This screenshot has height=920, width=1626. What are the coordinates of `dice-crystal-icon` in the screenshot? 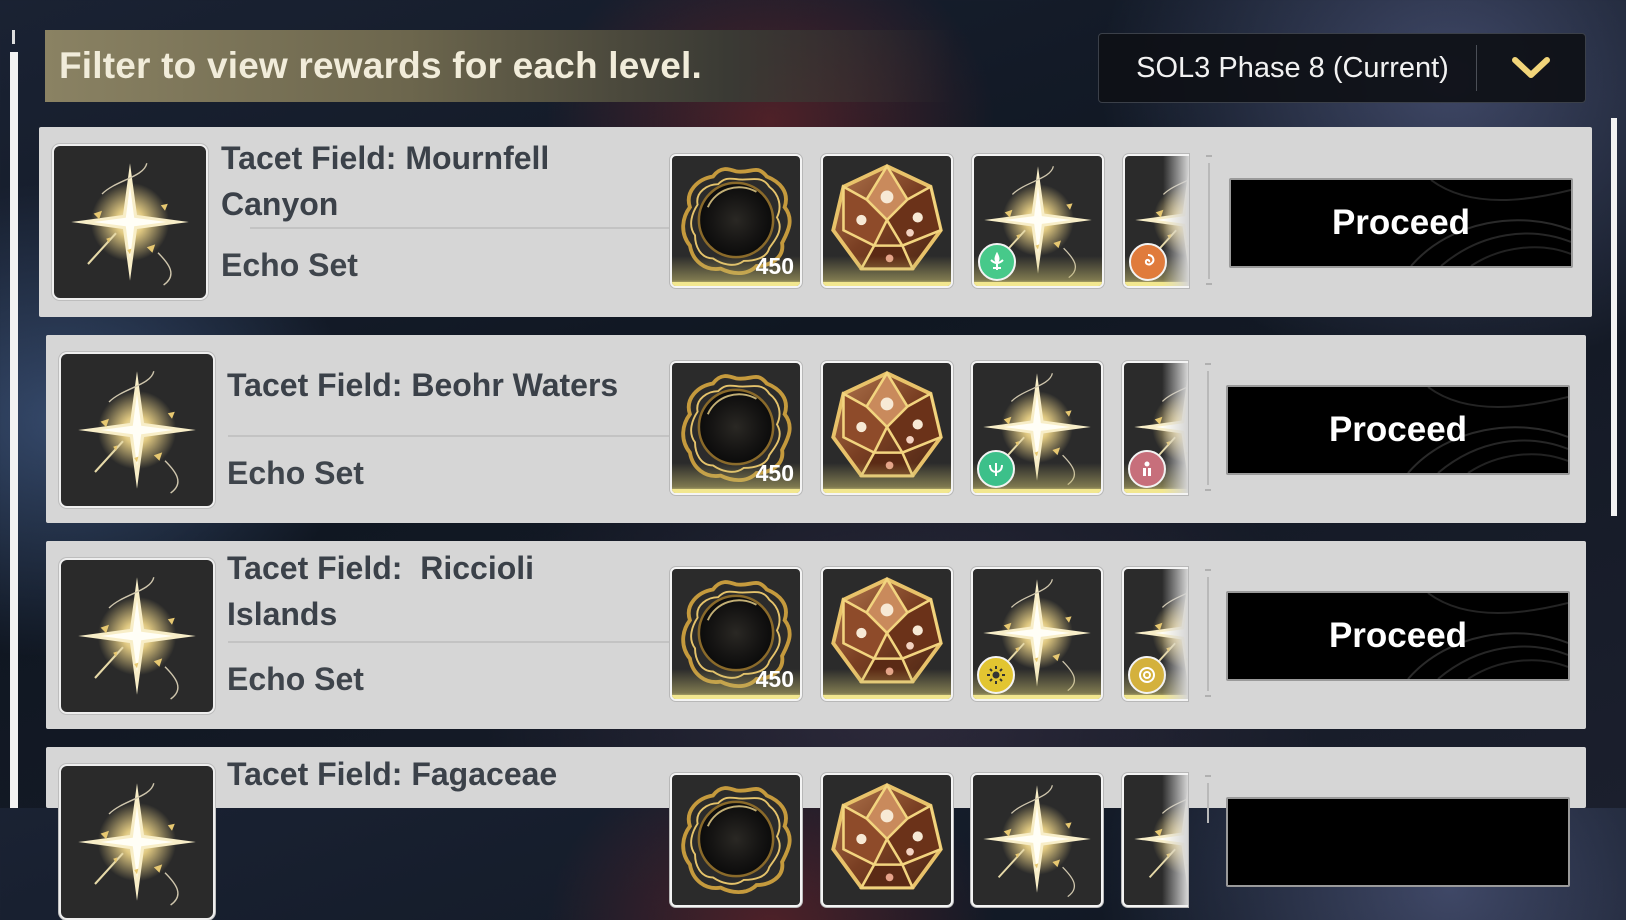 It's located at (887, 839).